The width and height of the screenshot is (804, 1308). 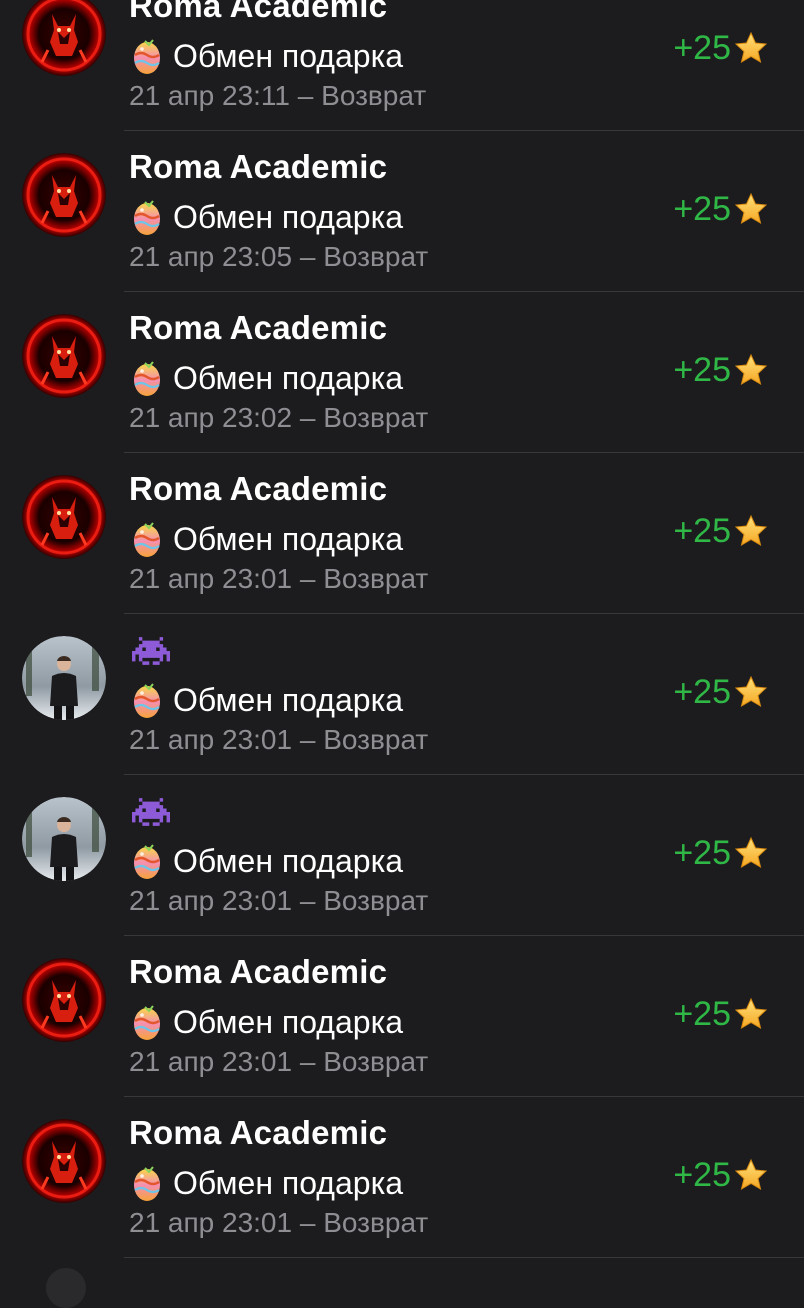 I want to click on transaction-meta: 21 апр 23:11 – Возврат, so click(x=277, y=96).